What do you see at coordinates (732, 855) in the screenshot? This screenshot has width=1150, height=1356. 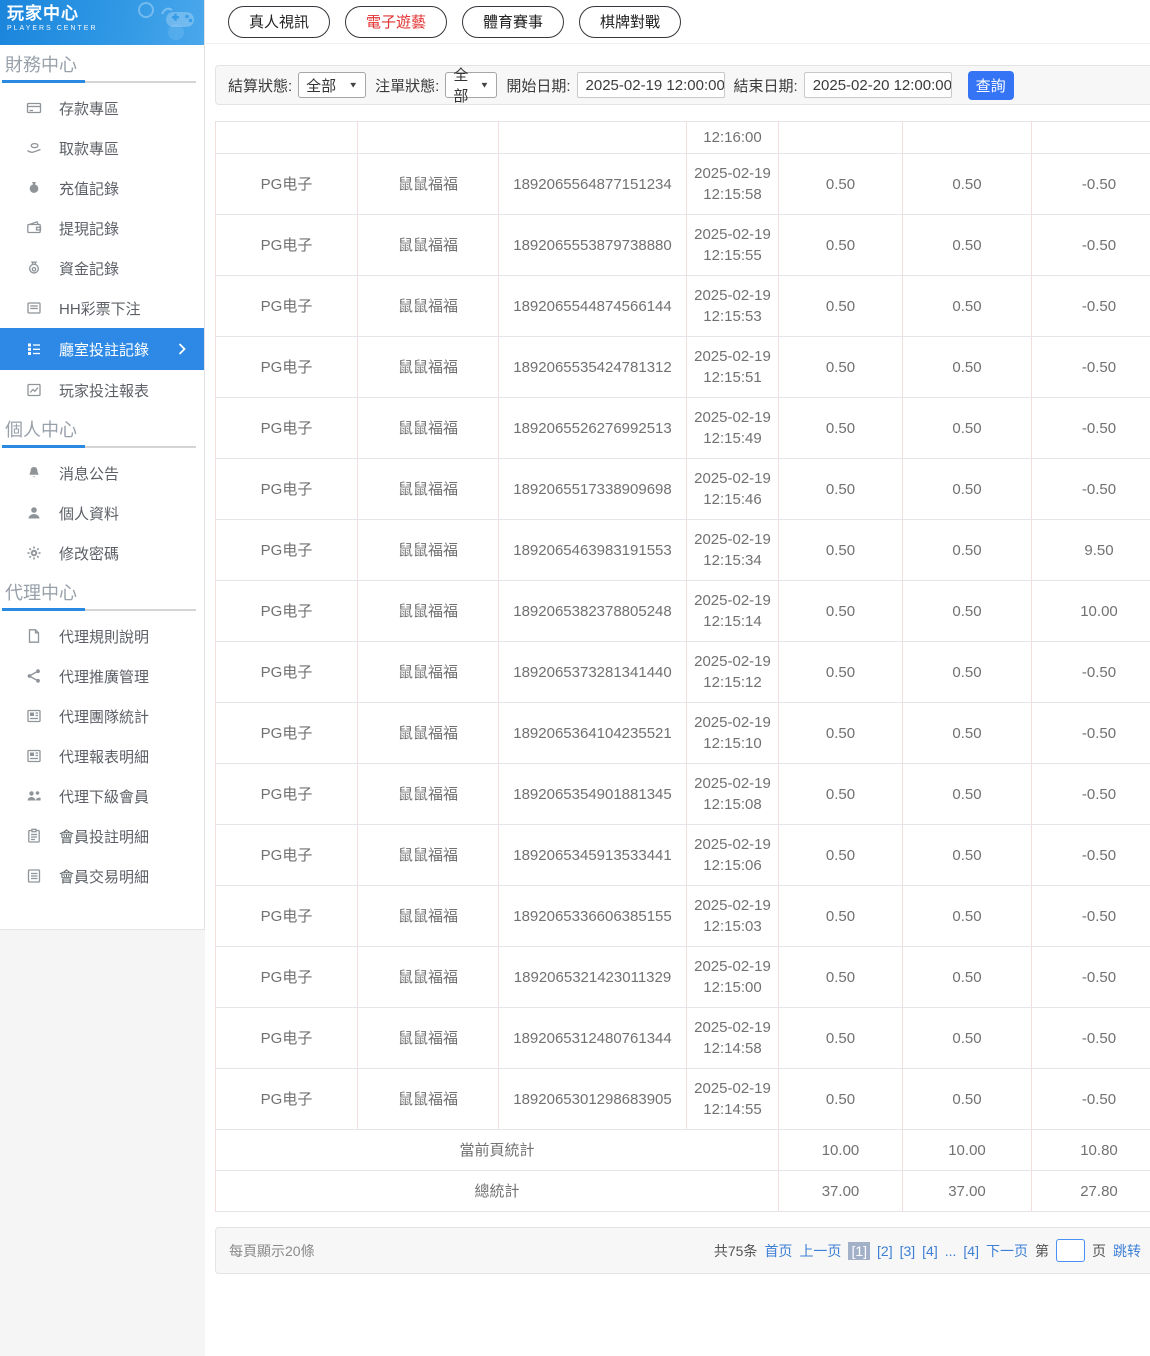 I see `cell-datetime: 2025-02-19 12:15:06` at bounding box center [732, 855].